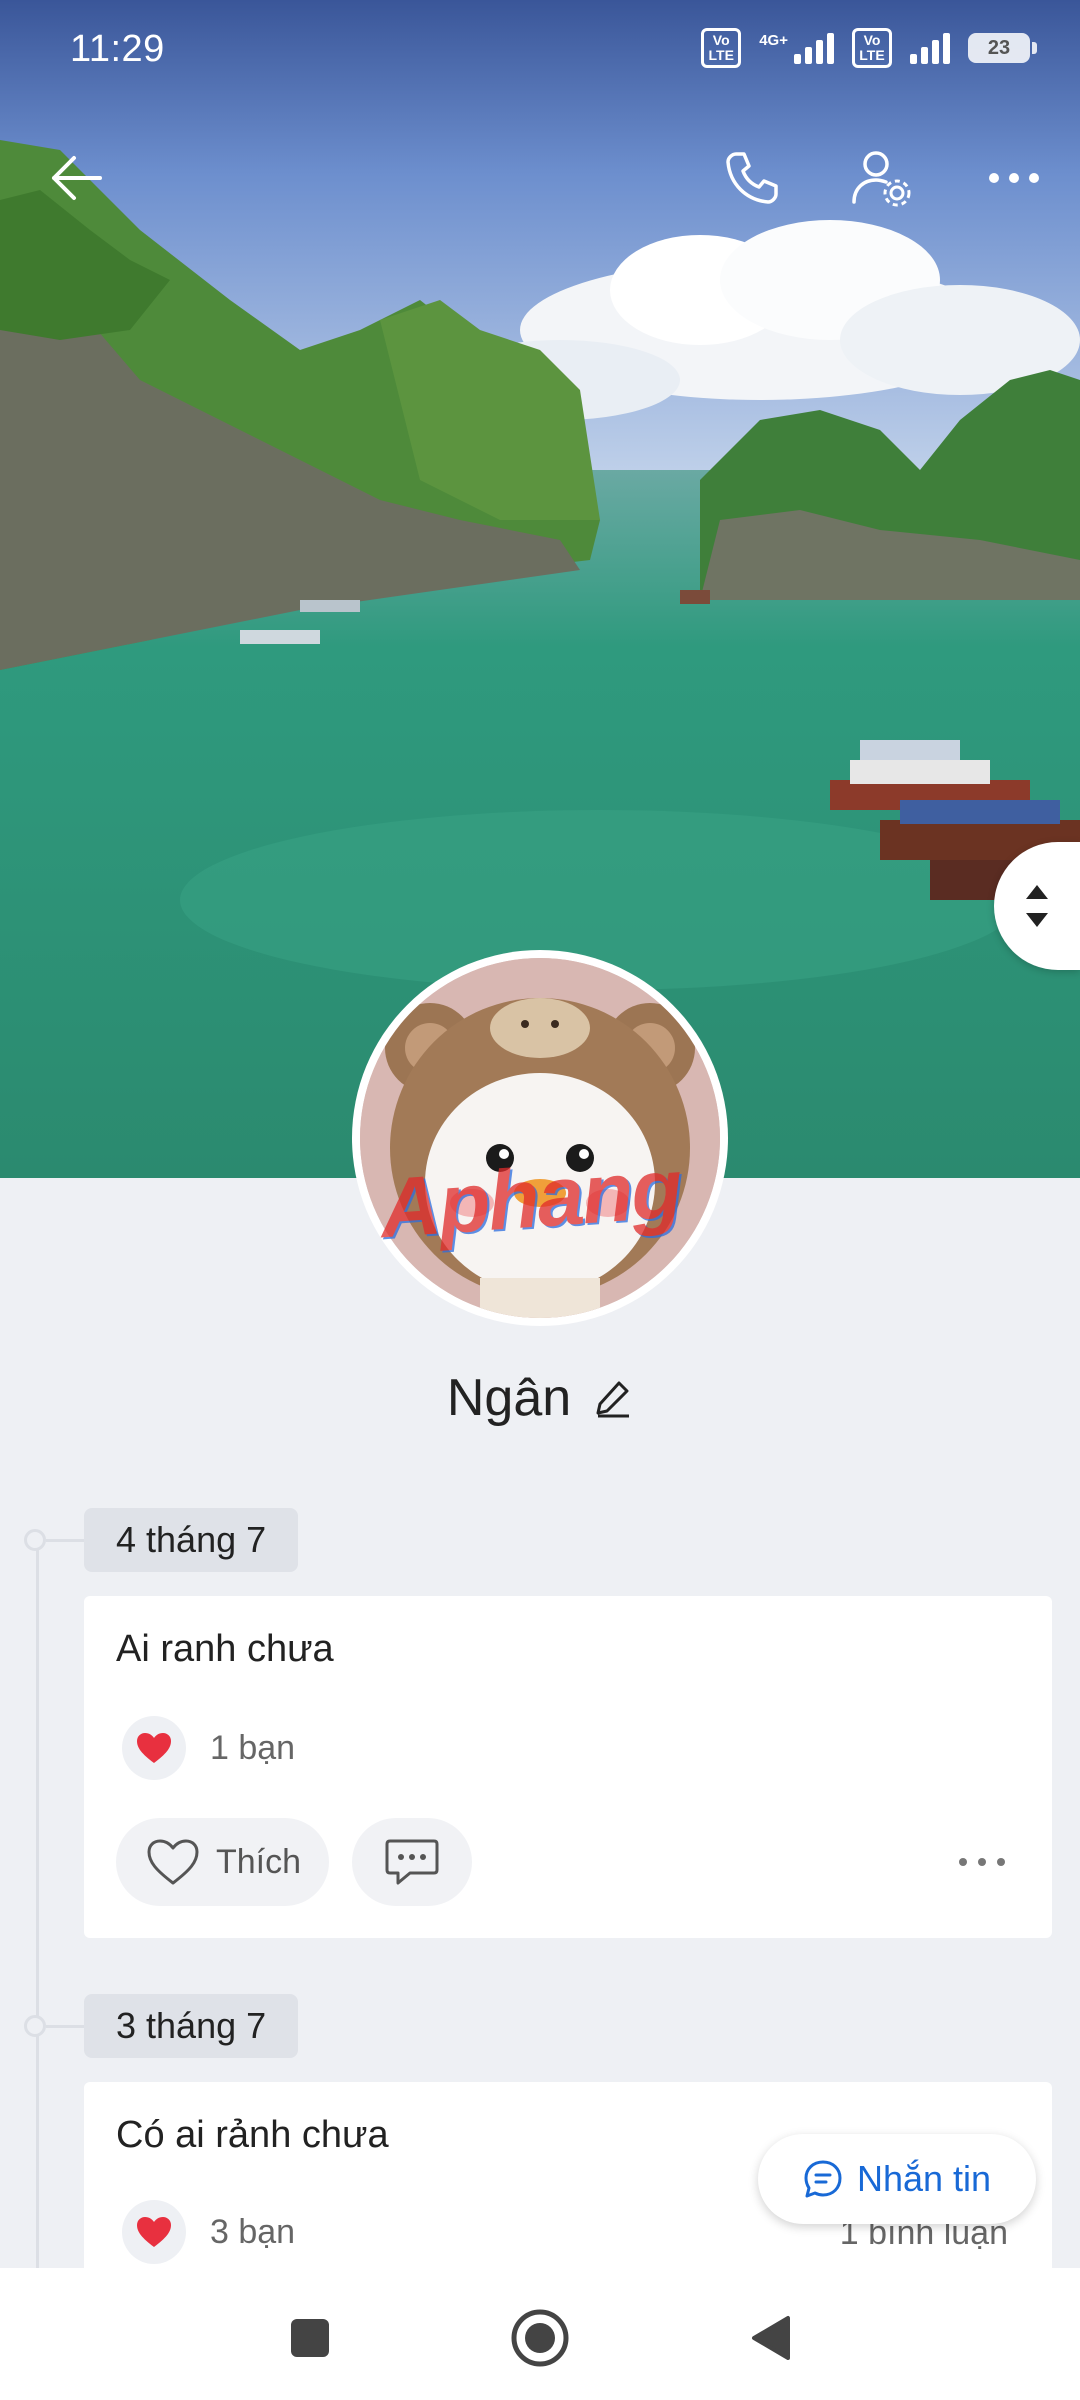 This screenshot has width=1080, height=2400. I want to click on recent-apps-button, so click(310, 2338).